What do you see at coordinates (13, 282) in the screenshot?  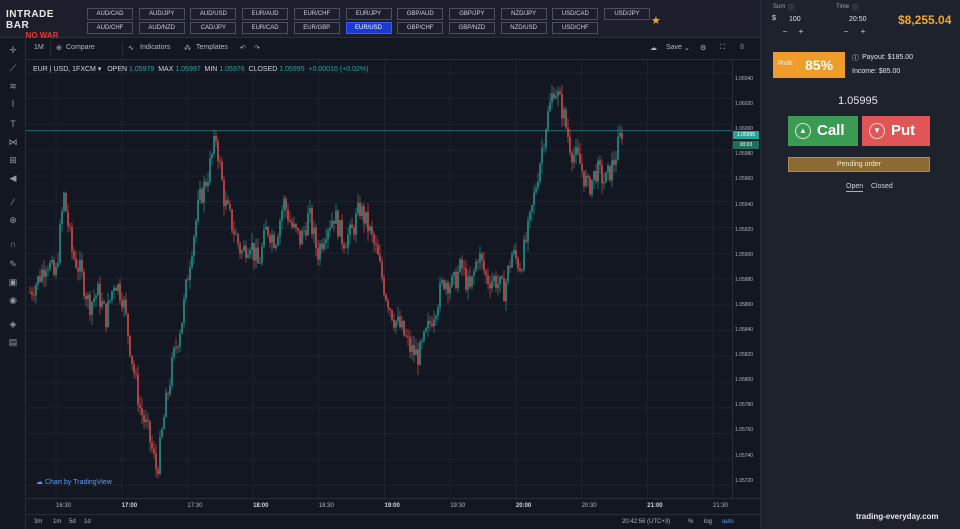 I see `lock-icon: ▣` at bounding box center [13, 282].